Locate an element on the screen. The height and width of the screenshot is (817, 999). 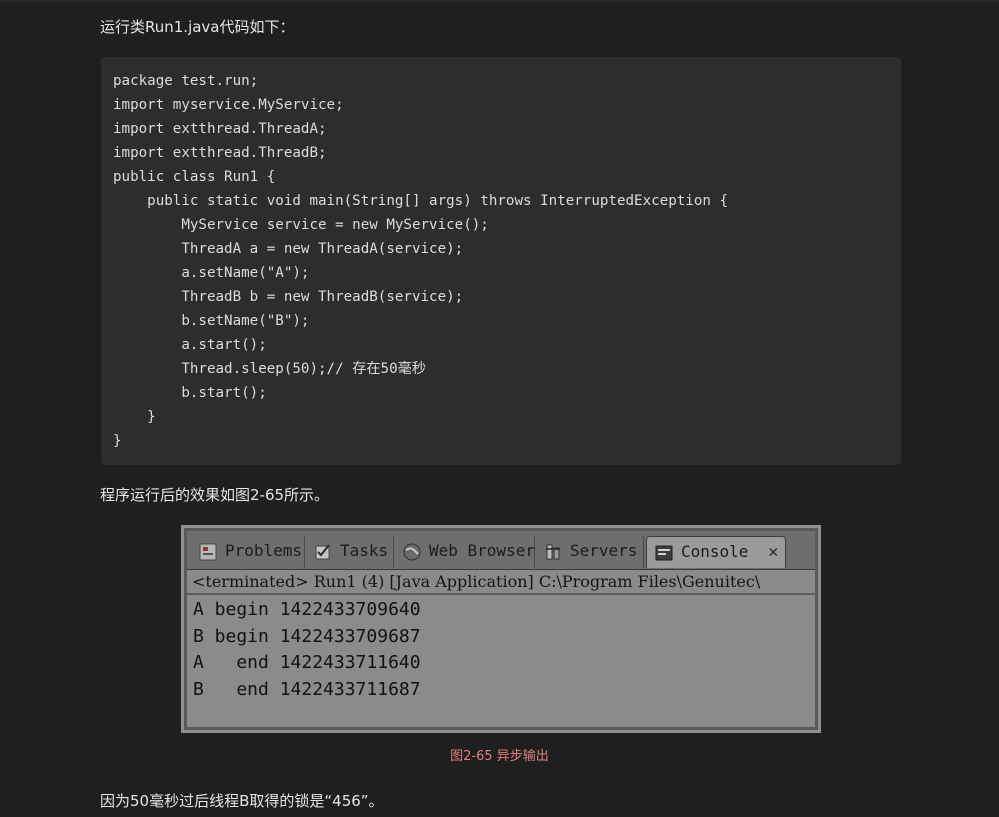
top-divider is located at coordinates (499, 1).